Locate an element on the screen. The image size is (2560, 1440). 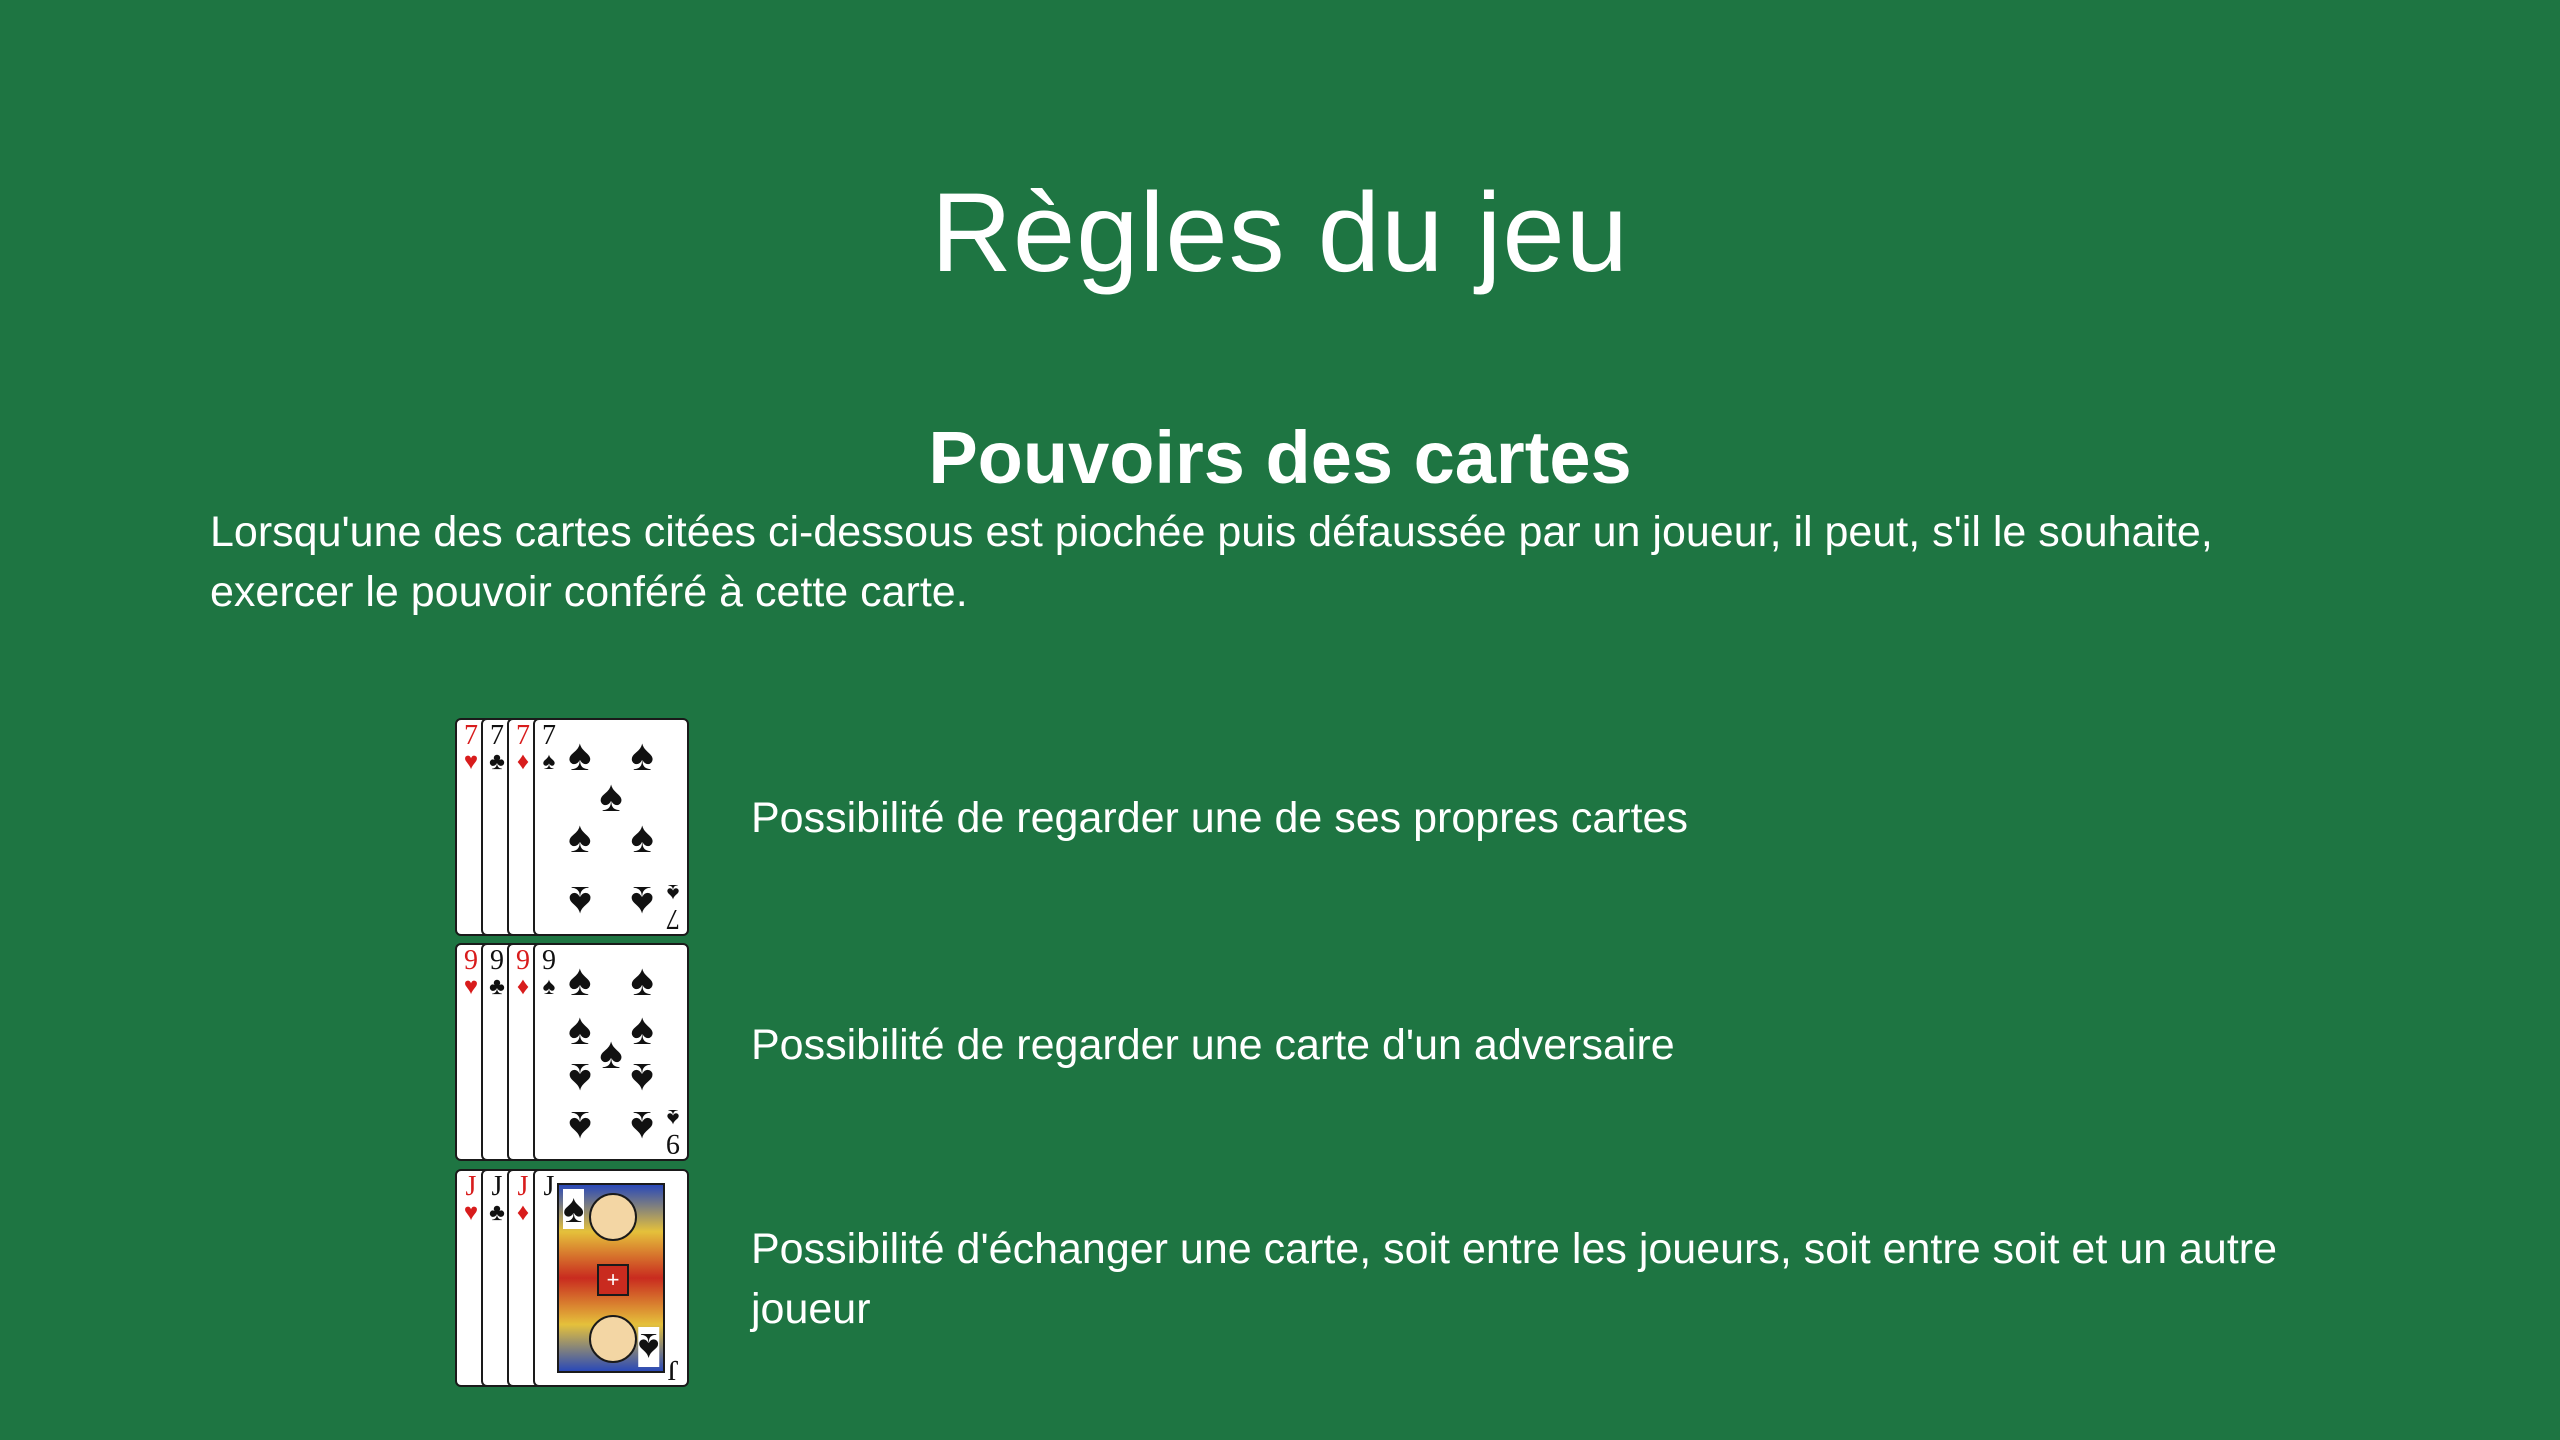
pips-seven: ♠ ♠ ♠ ♠ ♠ ♠ ♠ is located at coordinates (611, 829).